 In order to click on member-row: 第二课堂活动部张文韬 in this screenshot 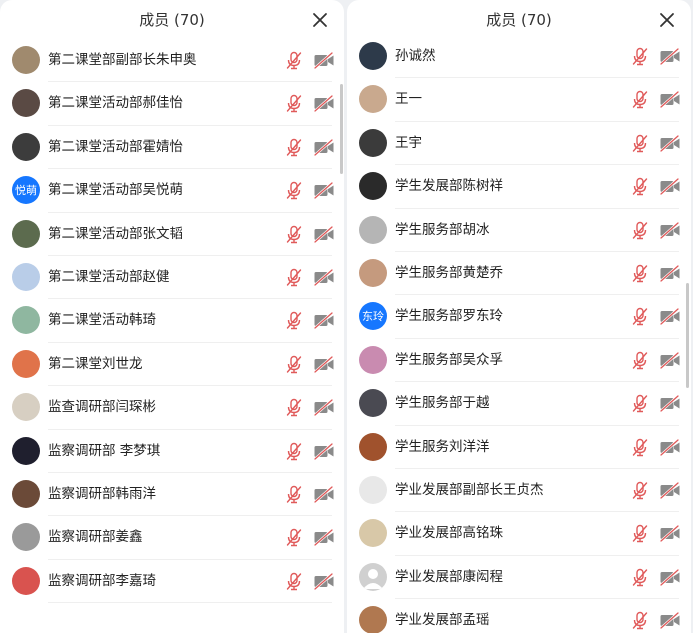, I will do `click(172, 235)`.